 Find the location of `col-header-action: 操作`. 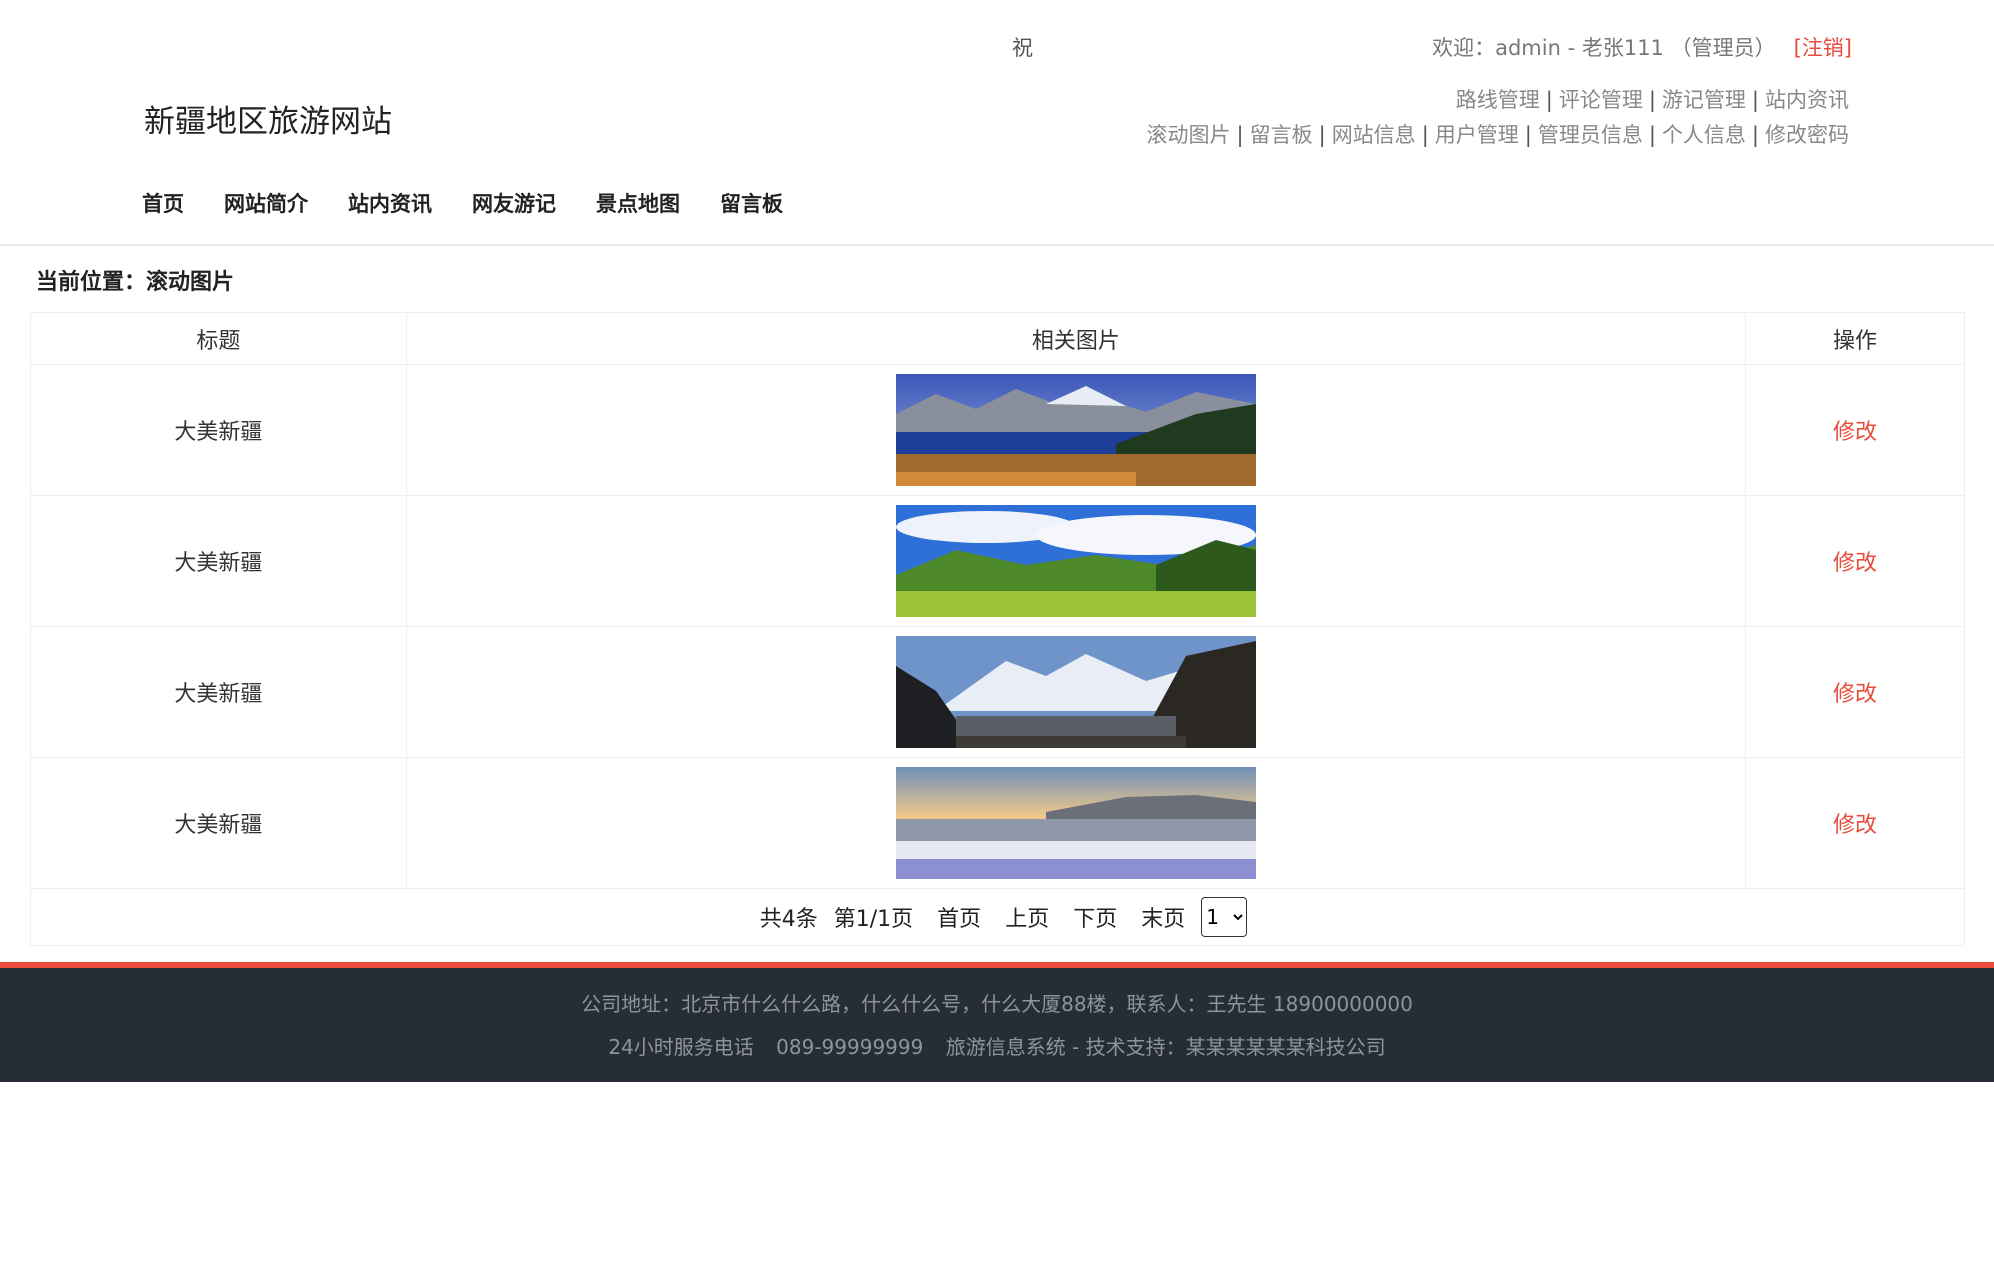

col-header-action: 操作 is located at coordinates (1855, 338).